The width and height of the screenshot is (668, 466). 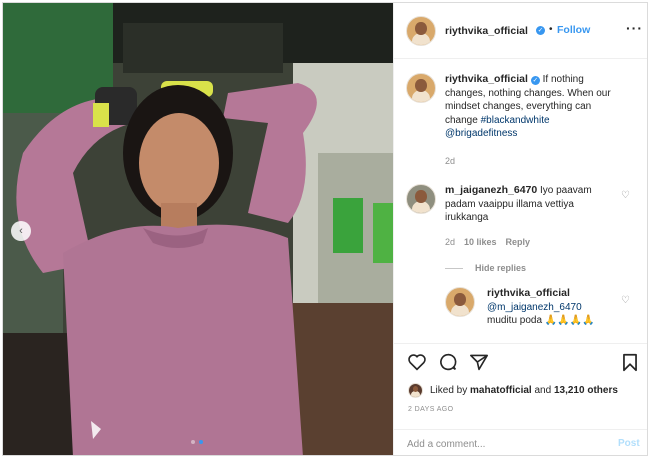 What do you see at coordinates (515, 120) in the screenshot?
I see `caption-hashtag: #blackandwhite` at bounding box center [515, 120].